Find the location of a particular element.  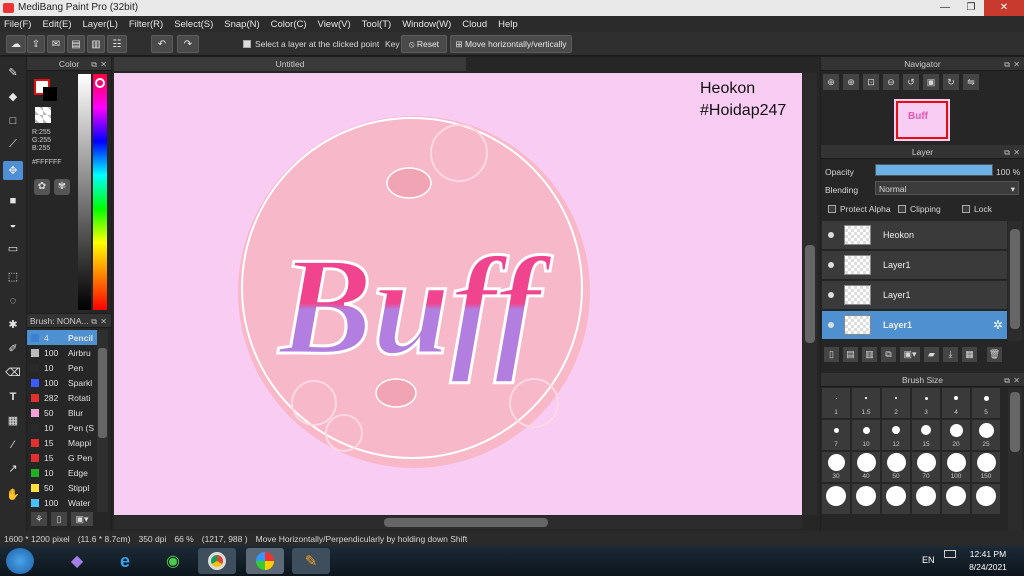

folder-icon: ▰ is located at coordinates (931, 354).